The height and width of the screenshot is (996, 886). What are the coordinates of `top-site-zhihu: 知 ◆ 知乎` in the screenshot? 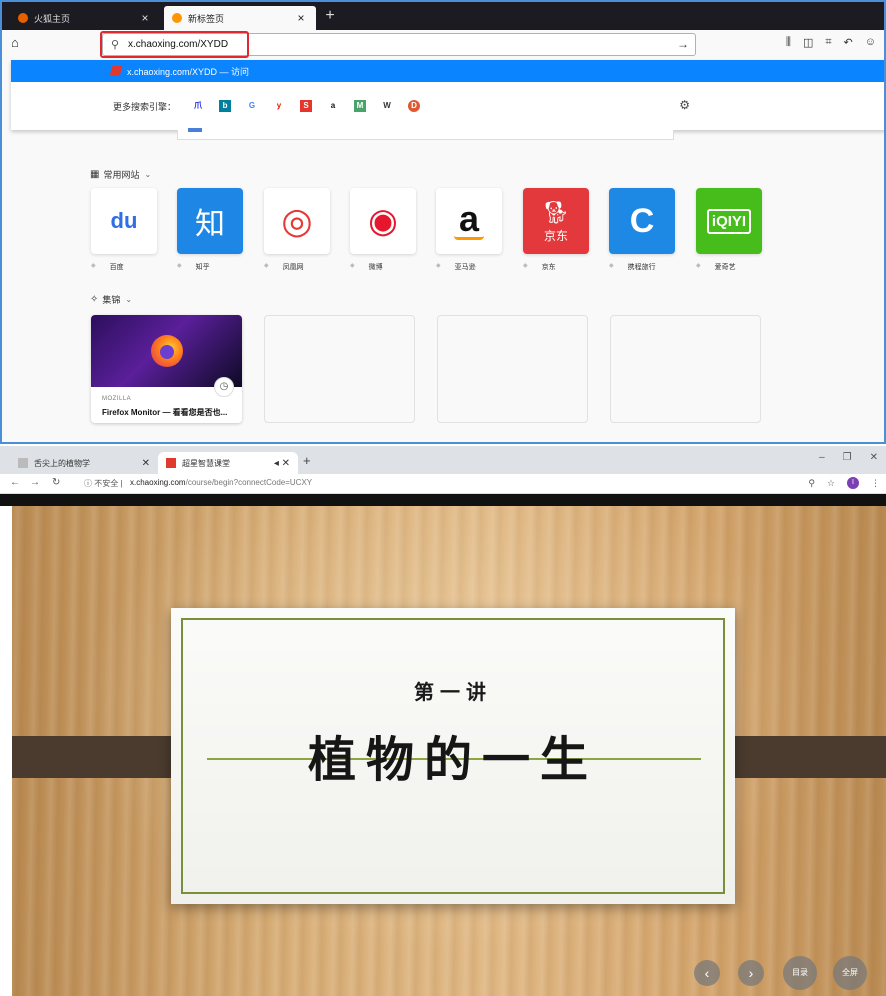 It's located at (210, 230).